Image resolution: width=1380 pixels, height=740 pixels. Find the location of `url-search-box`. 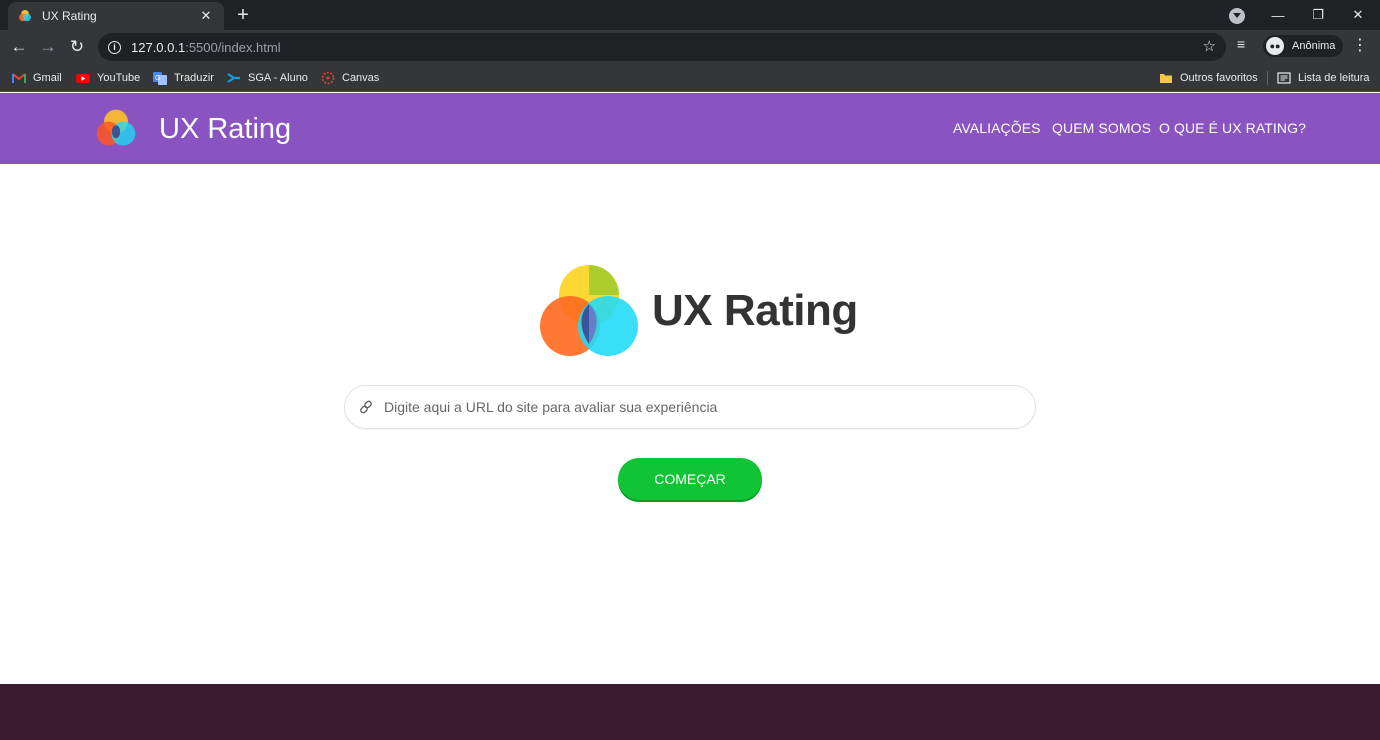

url-search-box is located at coordinates (690, 407).